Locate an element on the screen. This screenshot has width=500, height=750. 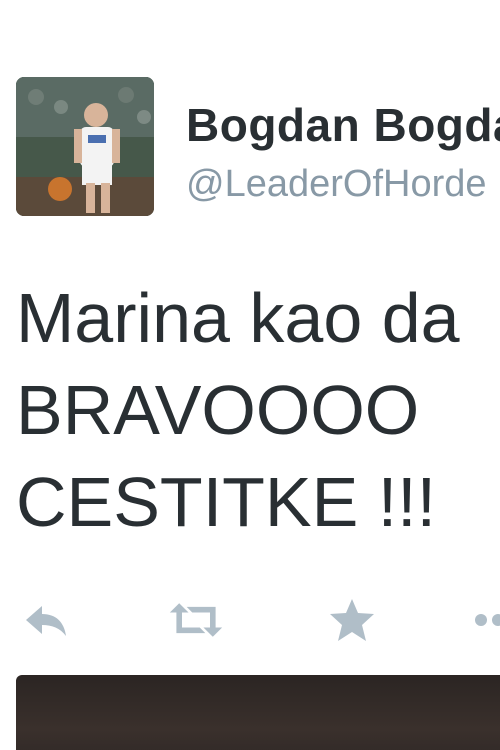
more-button is located at coordinates (483, 620).